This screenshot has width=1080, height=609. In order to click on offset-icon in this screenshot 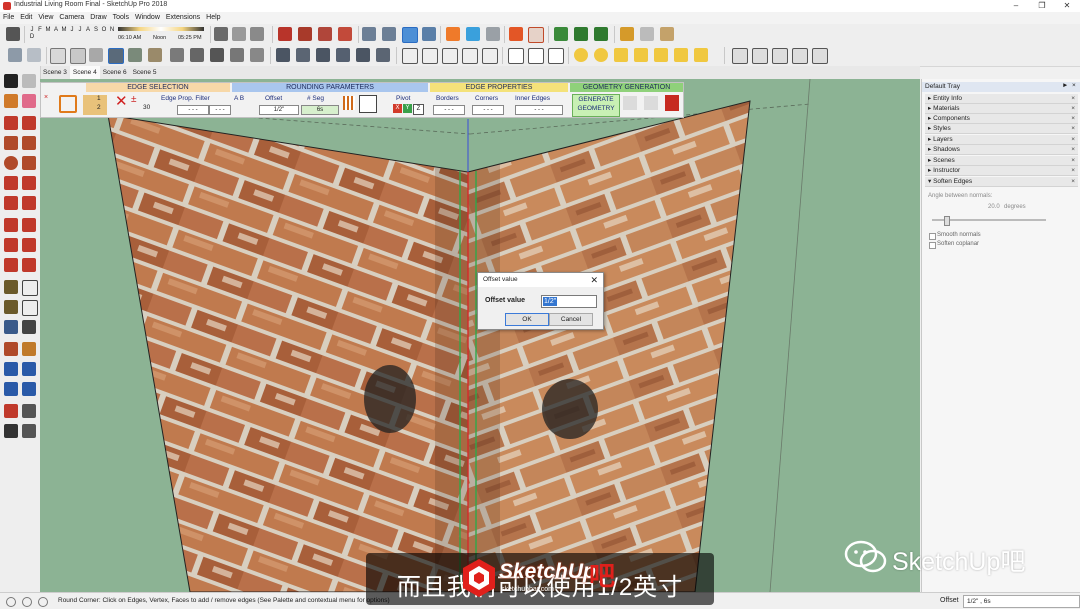, I will do `click(29, 265)`.